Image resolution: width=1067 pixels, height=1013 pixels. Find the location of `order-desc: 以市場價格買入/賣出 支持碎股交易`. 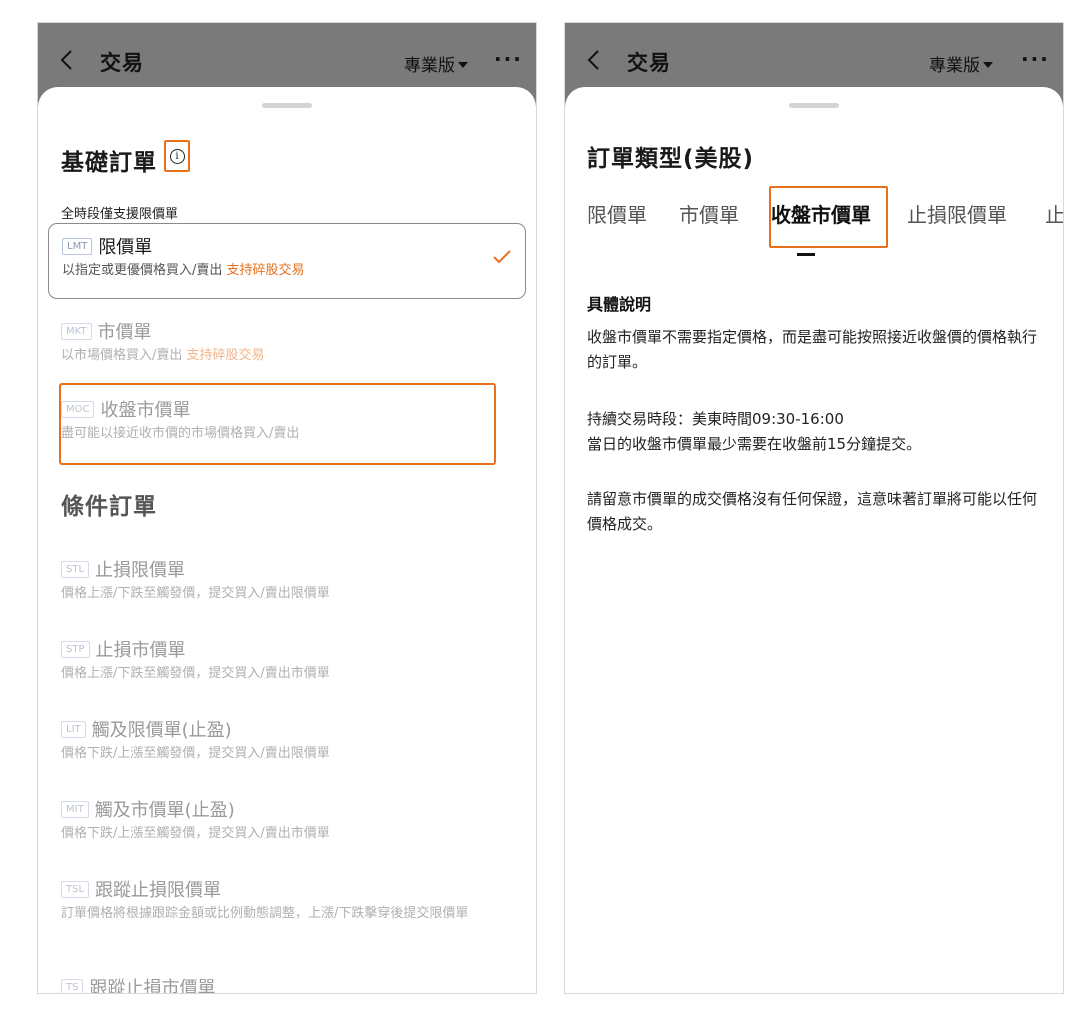

order-desc: 以市場價格買入/賣出 支持碎股交易 is located at coordinates (271, 356).